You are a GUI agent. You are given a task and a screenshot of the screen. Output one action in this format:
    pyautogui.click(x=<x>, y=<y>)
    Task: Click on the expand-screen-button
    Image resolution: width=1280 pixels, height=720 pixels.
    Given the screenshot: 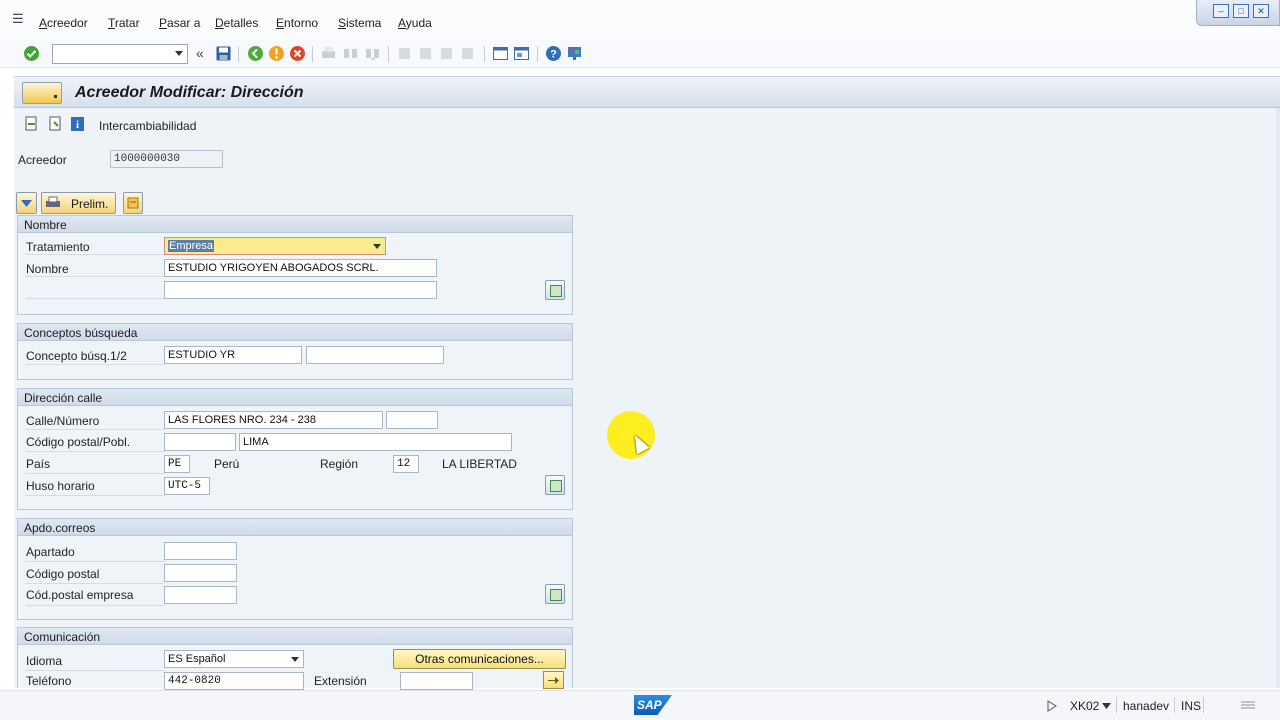 What is the action you would take?
    pyautogui.click(x=26, y=203)
    